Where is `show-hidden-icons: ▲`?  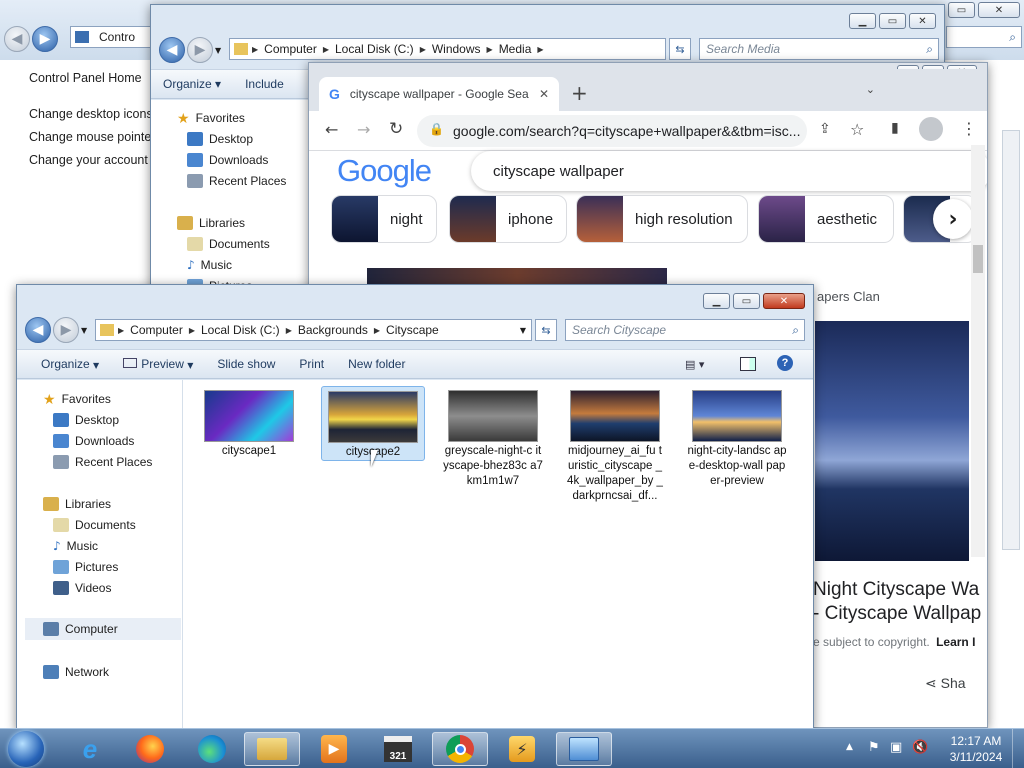 show-hidden-icons: ▲ is located at coordinates (849, 747).